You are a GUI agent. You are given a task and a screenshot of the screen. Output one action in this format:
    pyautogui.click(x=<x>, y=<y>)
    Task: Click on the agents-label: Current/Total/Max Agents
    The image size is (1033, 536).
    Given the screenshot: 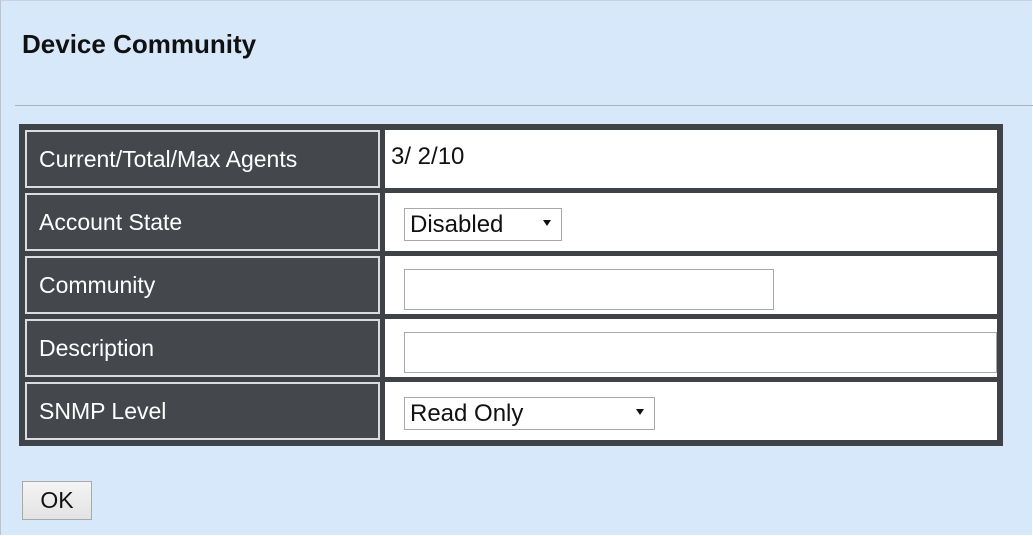 What is the action you would take?
    pyautogui.click(x=202, y=159)
    